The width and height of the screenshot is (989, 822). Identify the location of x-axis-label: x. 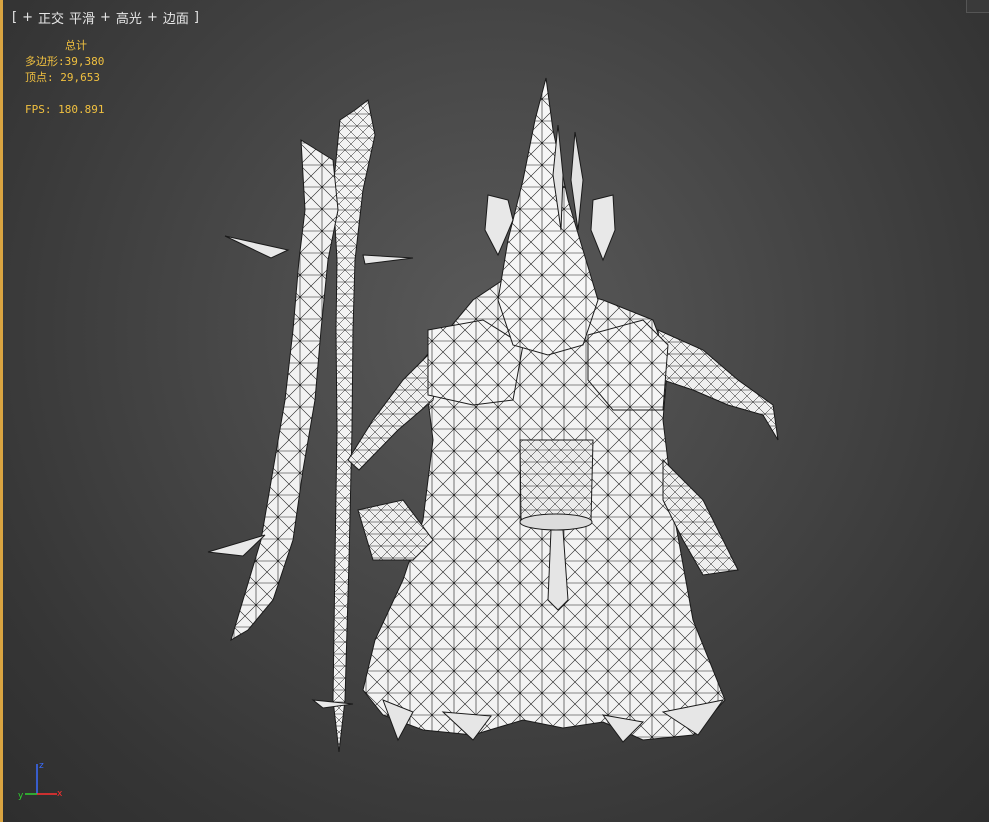
(60, 794).